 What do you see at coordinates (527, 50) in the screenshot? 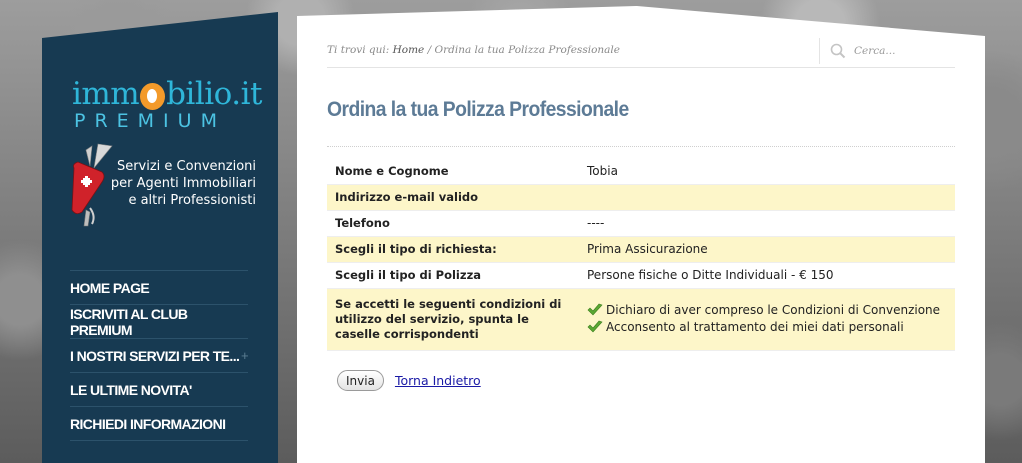
I see `breadcrumb-current: Ordina la tua Polizza Professionale` at bounding box center [527, 50].